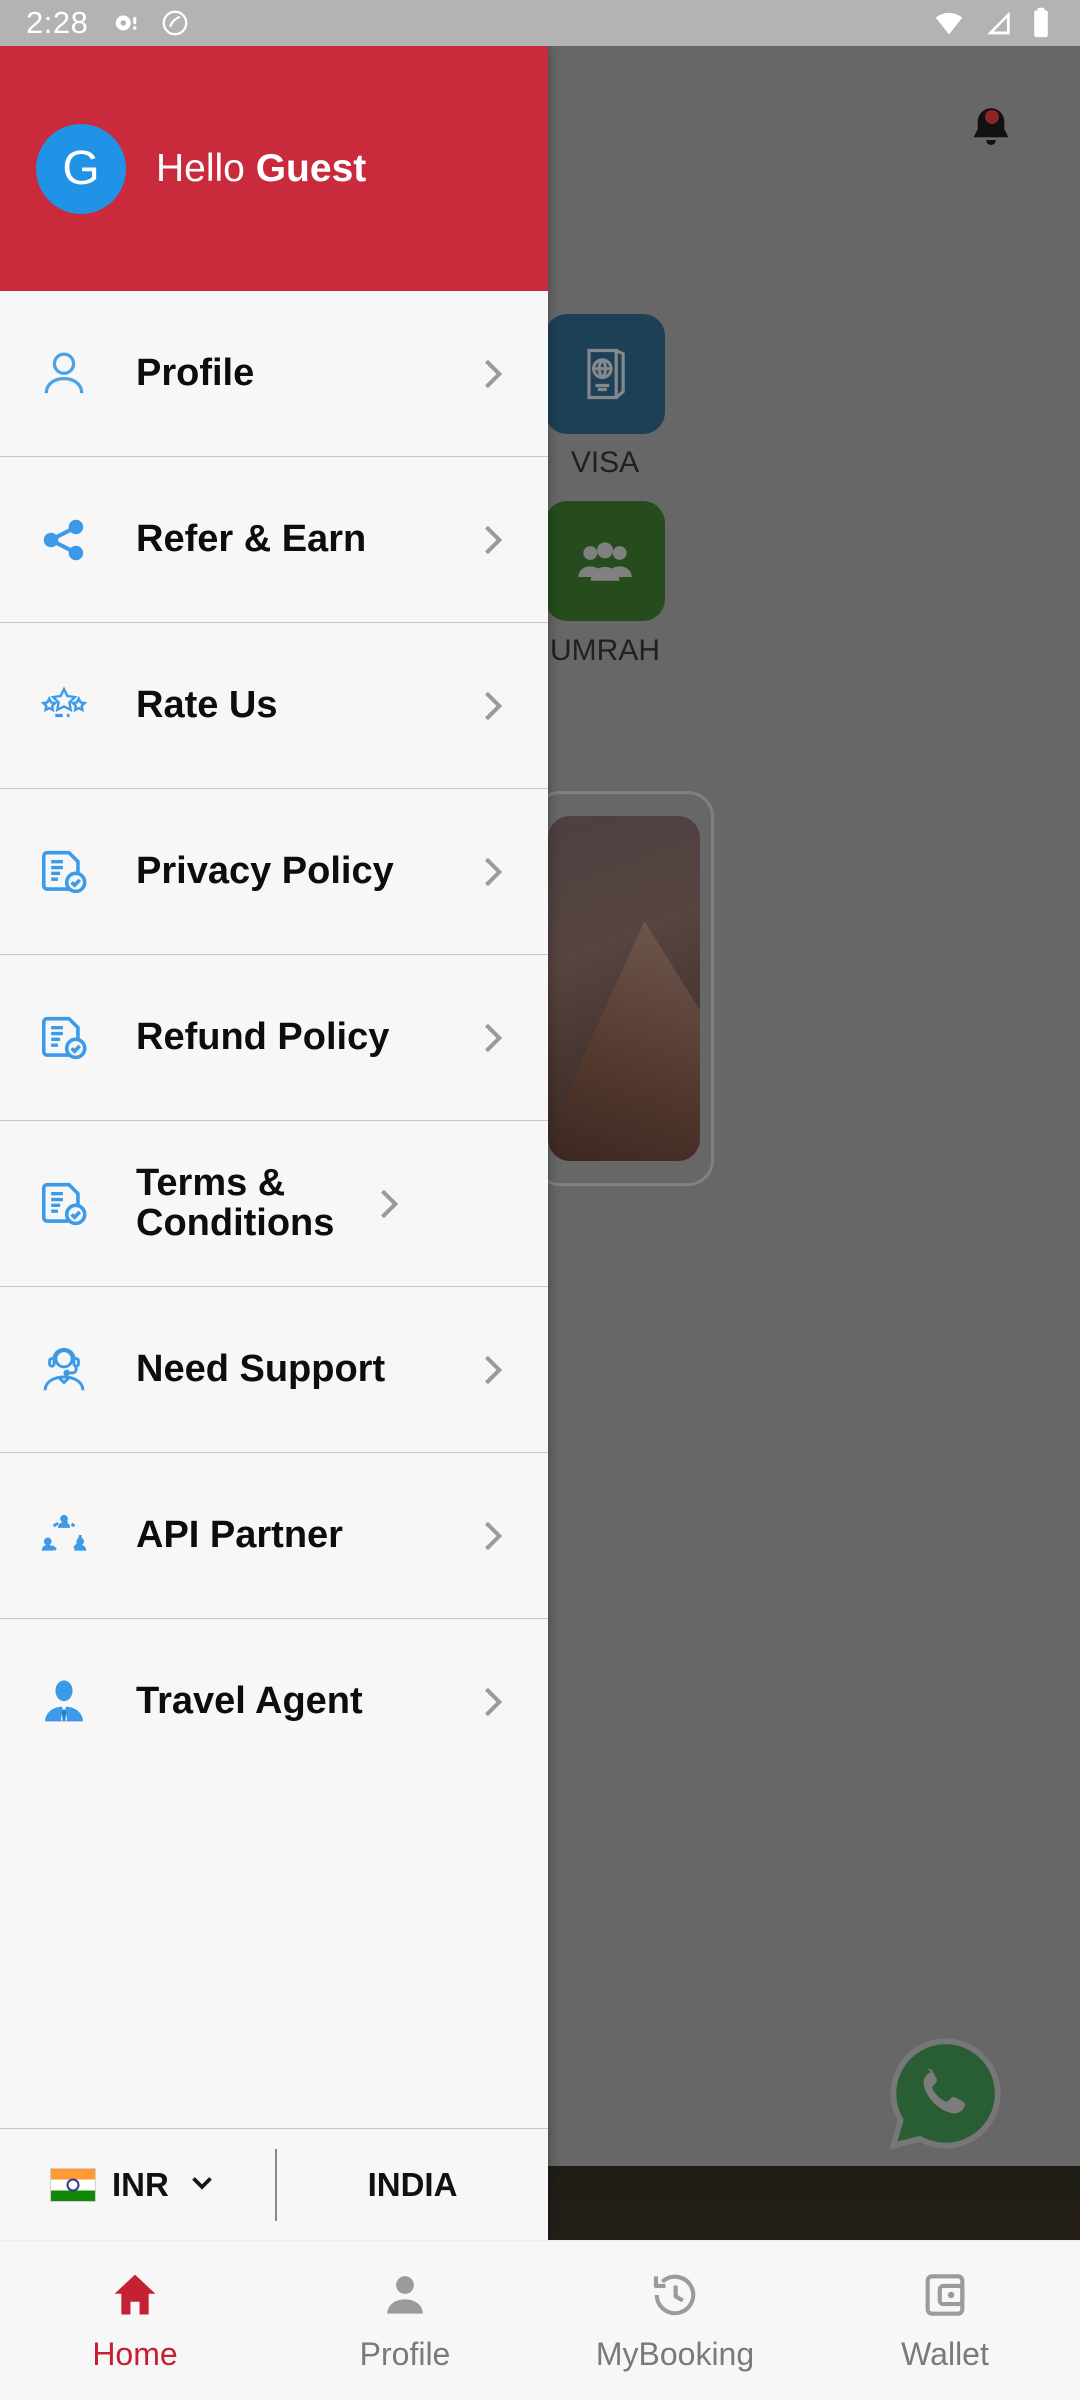 This screenshot has width=1080, height=2400. Describe the element at coordinates (540, 23) in the screenshot. I see `status-bar: 2:28` at that location.